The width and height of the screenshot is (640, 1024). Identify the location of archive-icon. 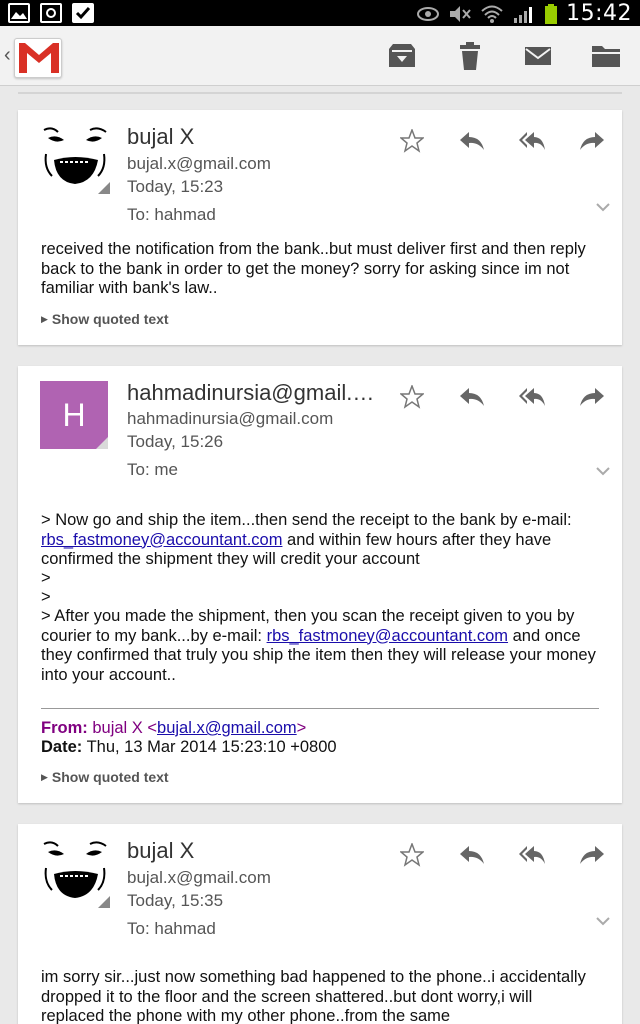
(402, 55).